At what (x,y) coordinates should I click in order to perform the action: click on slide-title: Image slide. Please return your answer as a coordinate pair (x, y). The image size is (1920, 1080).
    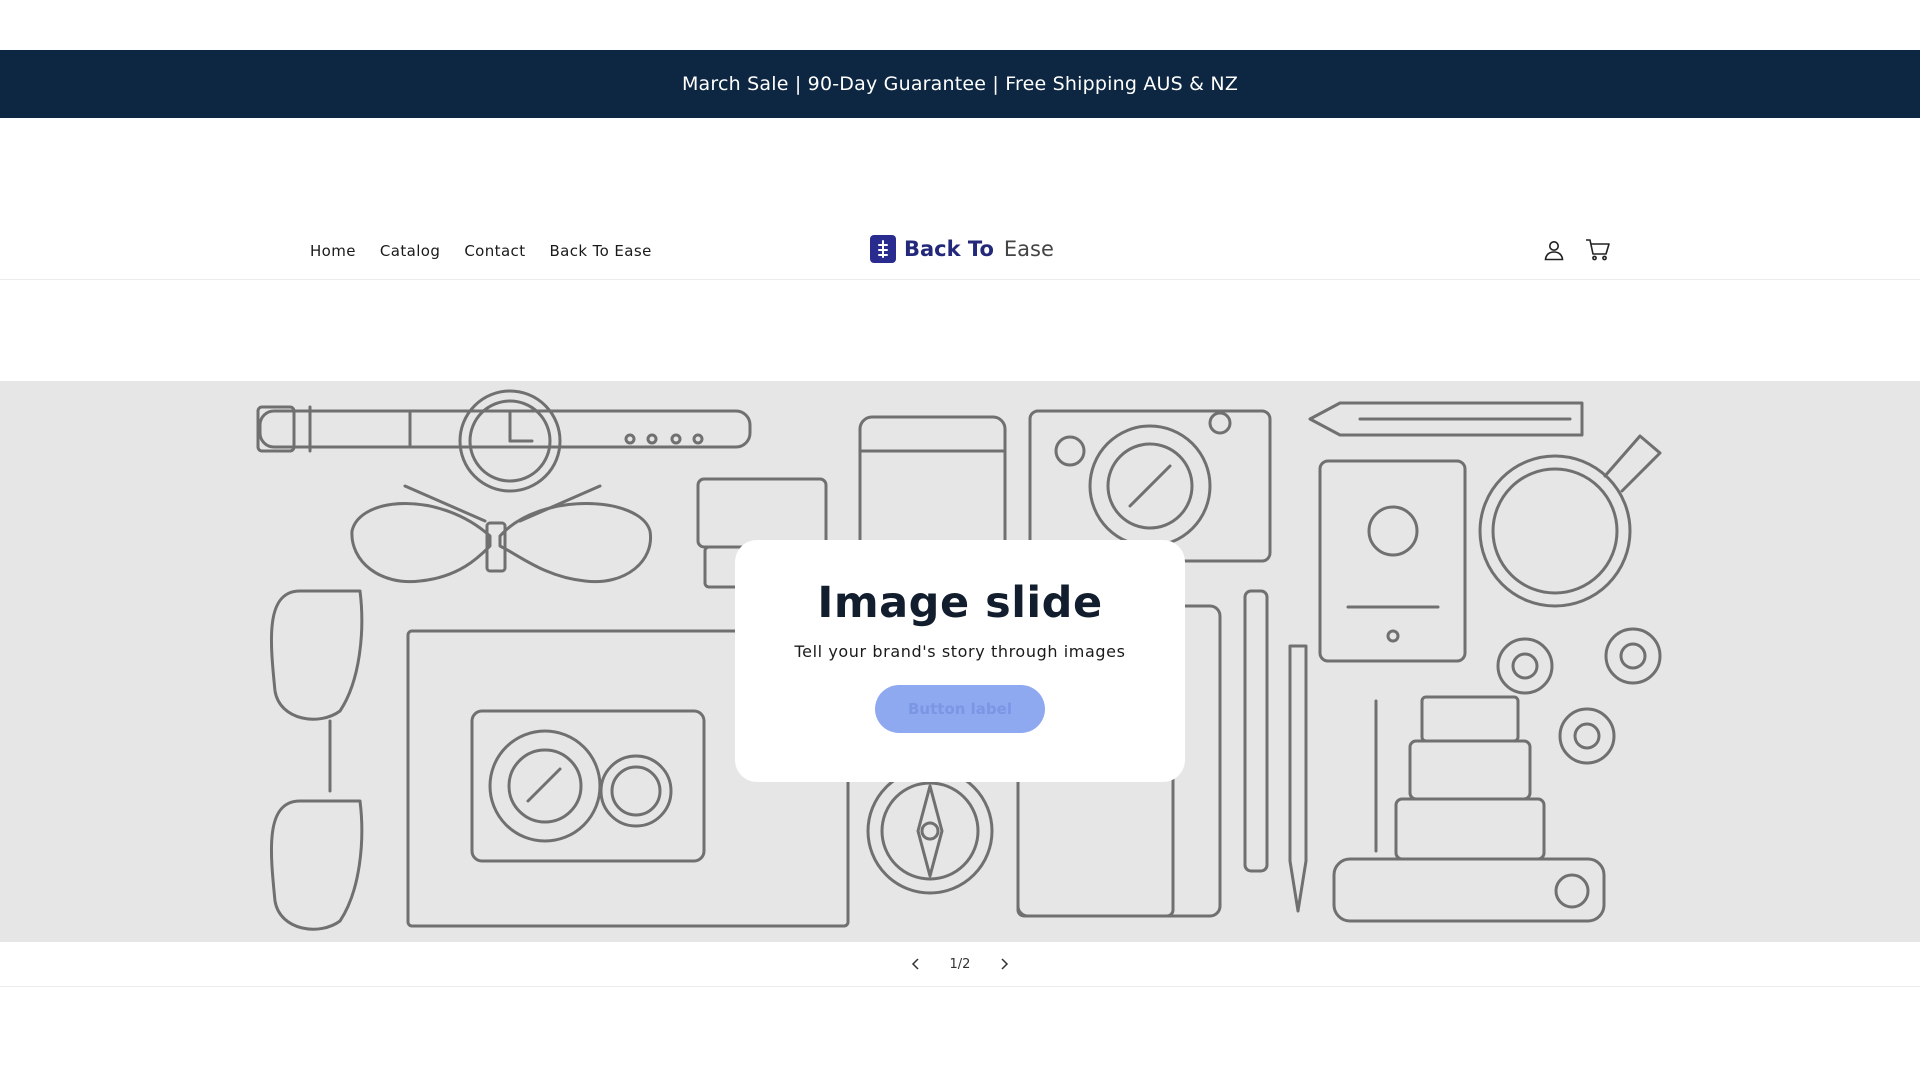
    Looking at the image, I should click on (960, 603).